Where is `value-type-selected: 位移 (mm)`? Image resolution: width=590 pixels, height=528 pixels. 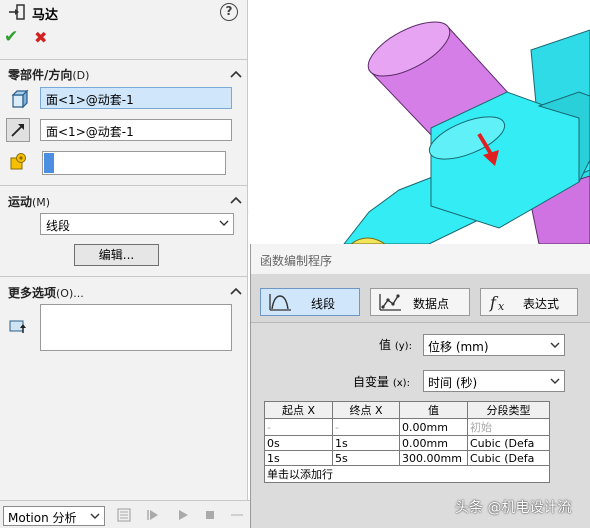
value-type-selected: 位移 (mm) is located at coordinates (458, 347).